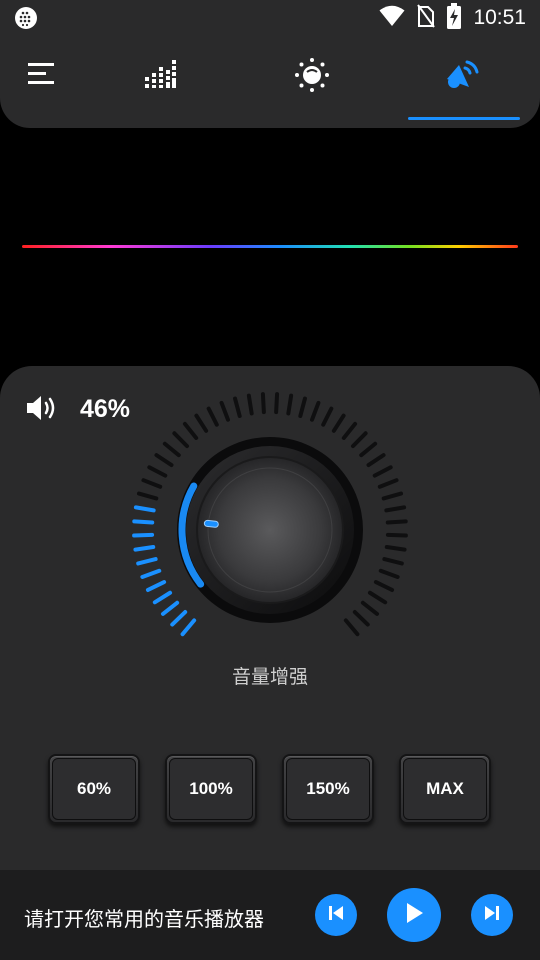 The image size is (540, 960). I want to click on preset-100-button: 100%, so click(211, 789).